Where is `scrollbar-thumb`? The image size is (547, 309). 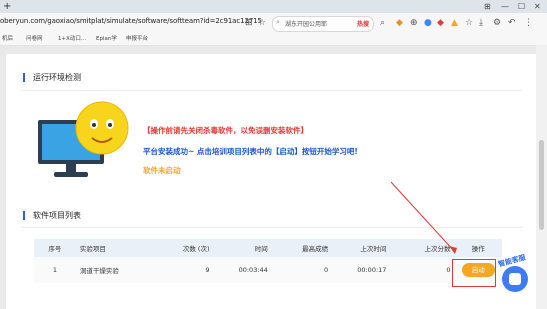
scrollbar-thumb is located at coordinates (541, 185).